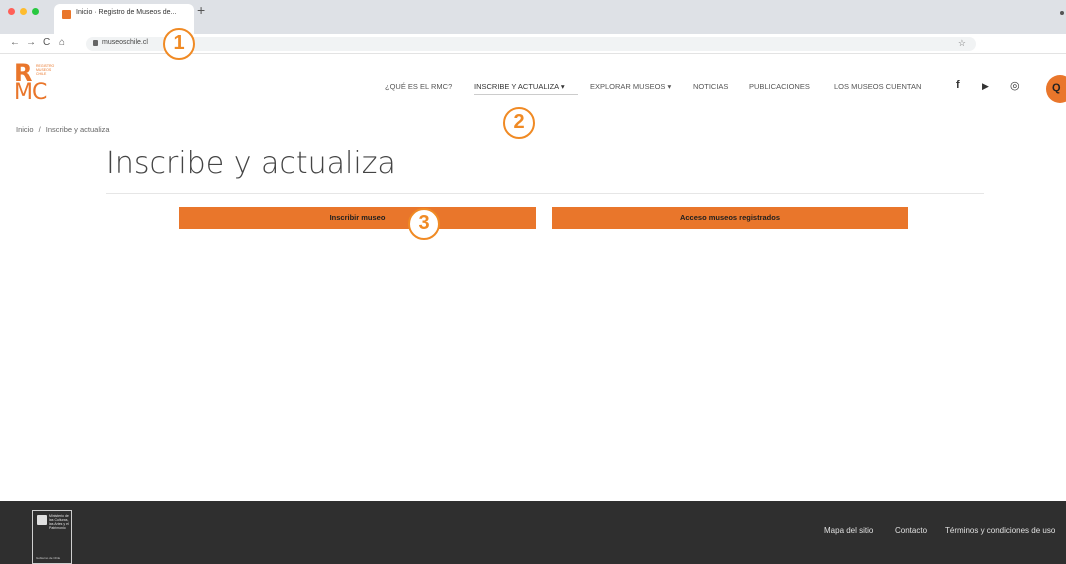 Image resolution: width=1066 pixels, height=564 pixels. What do you see at coordinates (1000, 530) in the screenshot?
I see `footer-link-terms: Términos y condiciones de uso` at bounding box center [1000, 530].